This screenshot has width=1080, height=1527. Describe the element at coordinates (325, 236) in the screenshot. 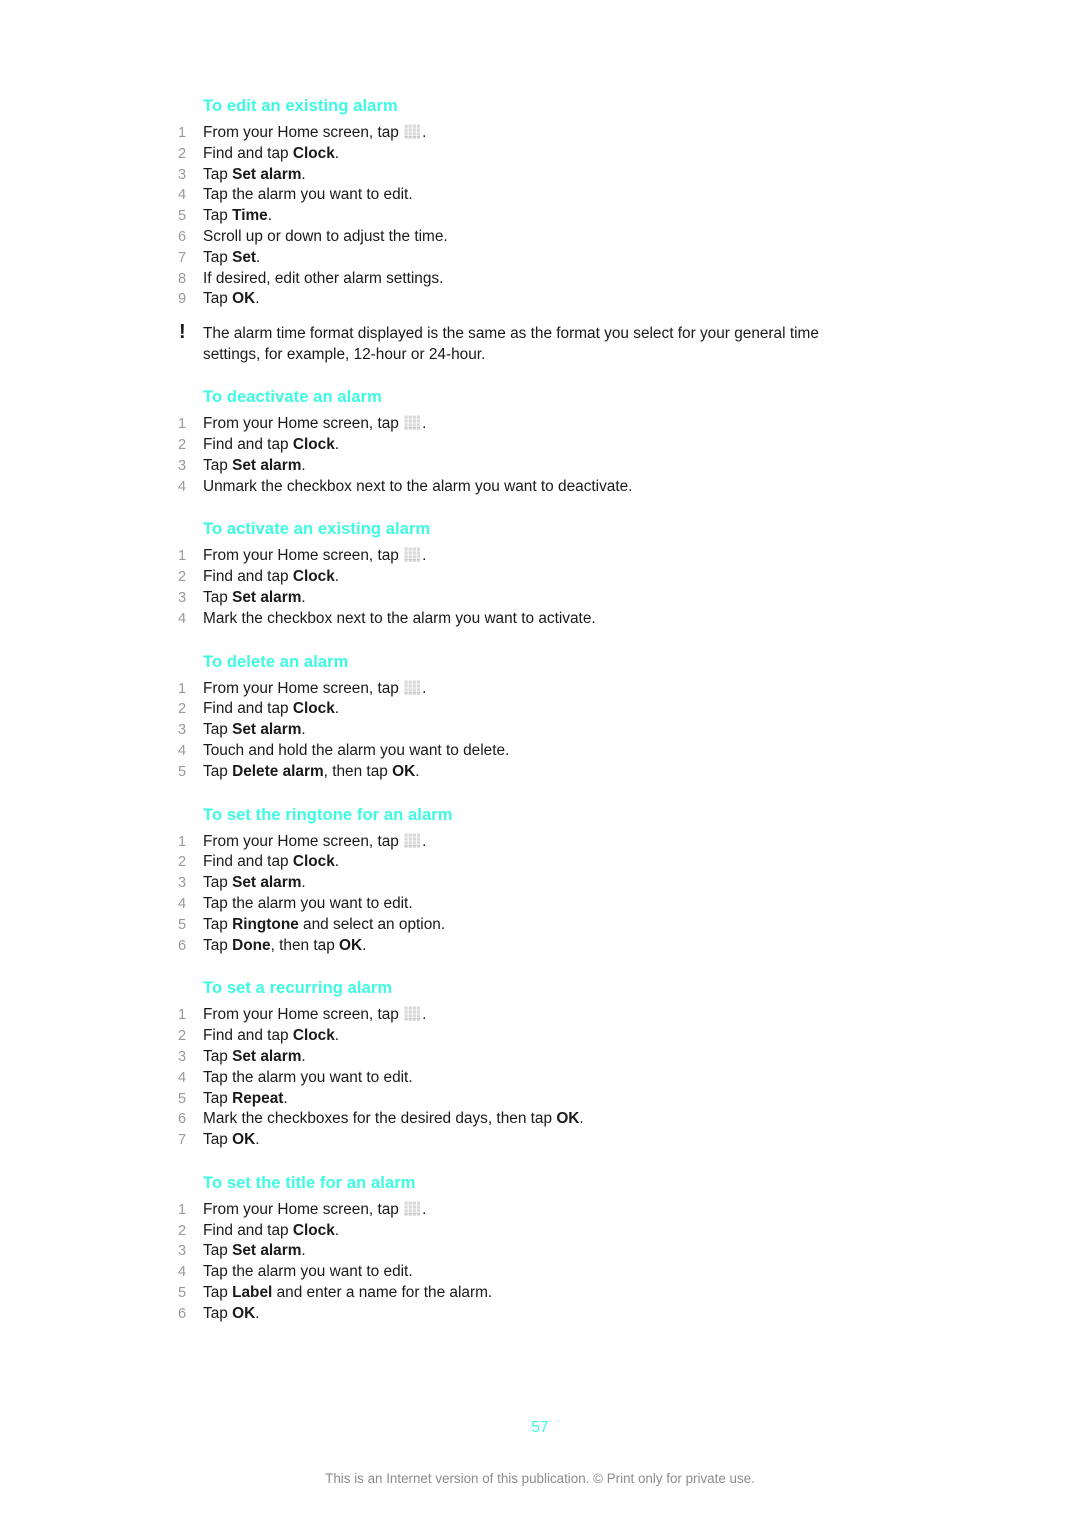

I see `step-text: Scroll up or down to adjust the time.` at that location.